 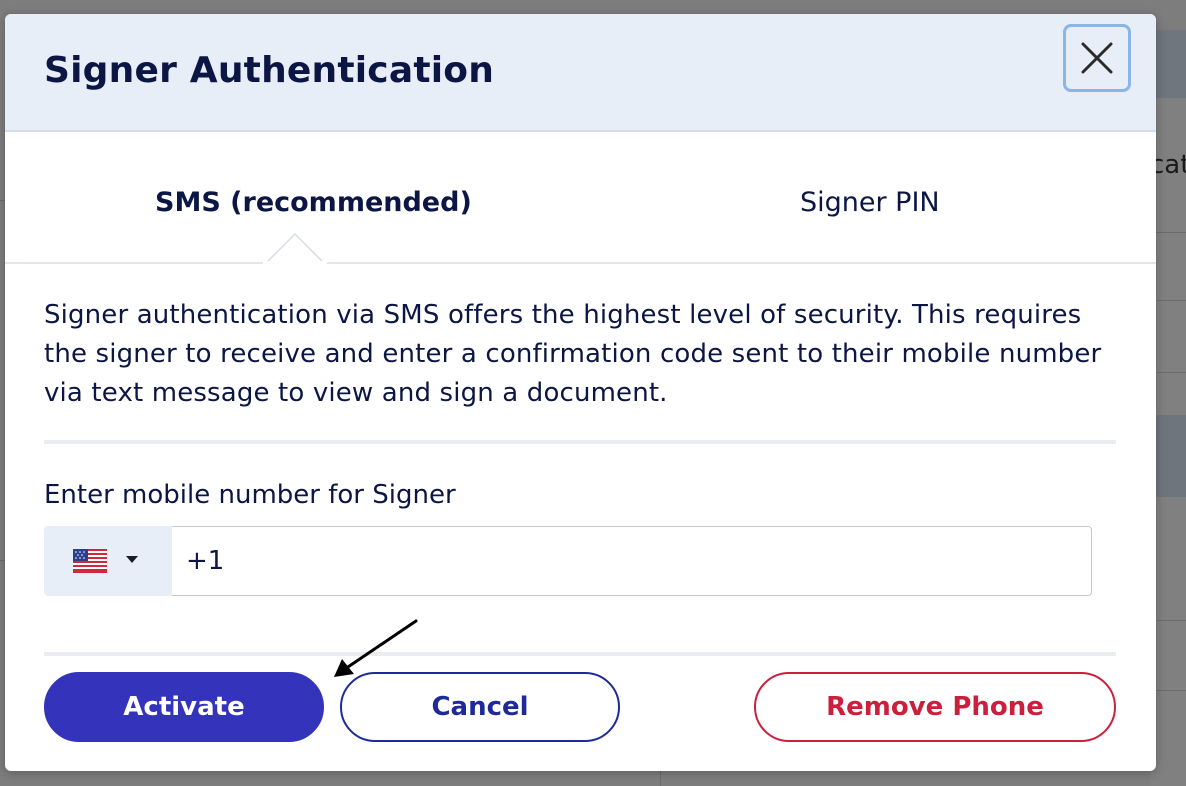 I want to click on background-divider, so click(x=660, y=778).